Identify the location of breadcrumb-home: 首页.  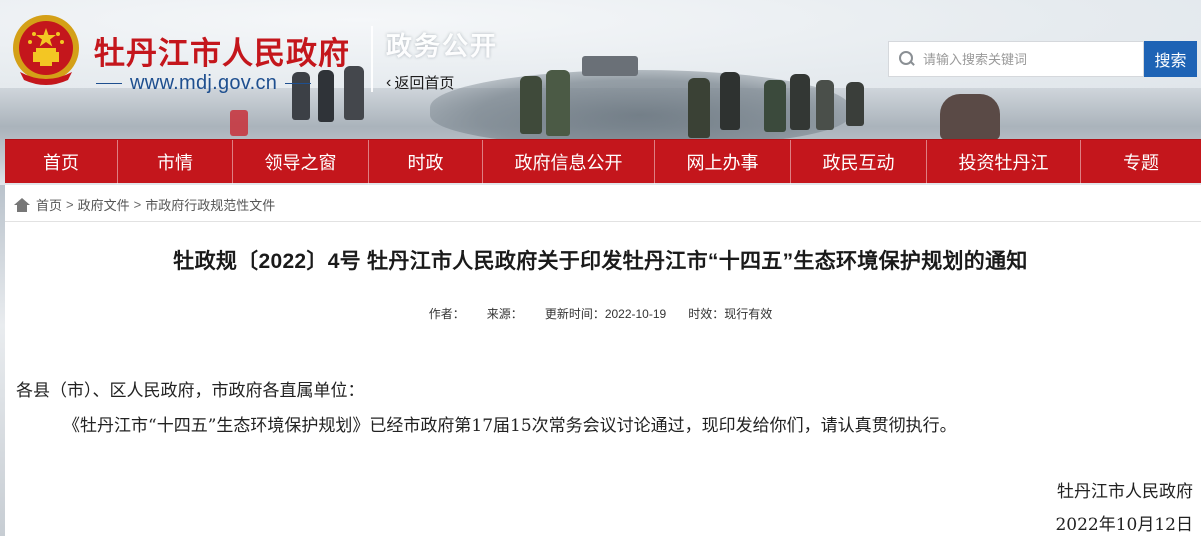
(49, 204).